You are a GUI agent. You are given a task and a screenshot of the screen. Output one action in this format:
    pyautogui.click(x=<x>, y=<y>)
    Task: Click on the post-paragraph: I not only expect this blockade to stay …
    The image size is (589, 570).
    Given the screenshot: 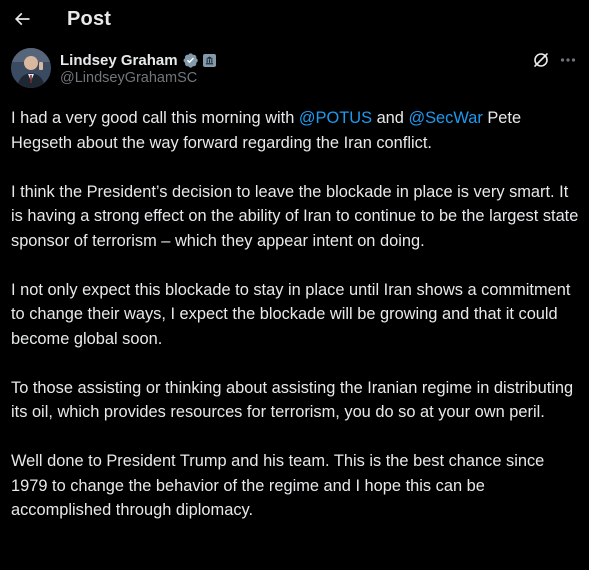 What is the action you would take?
    pyautogui.click(x=291, y=314)
    